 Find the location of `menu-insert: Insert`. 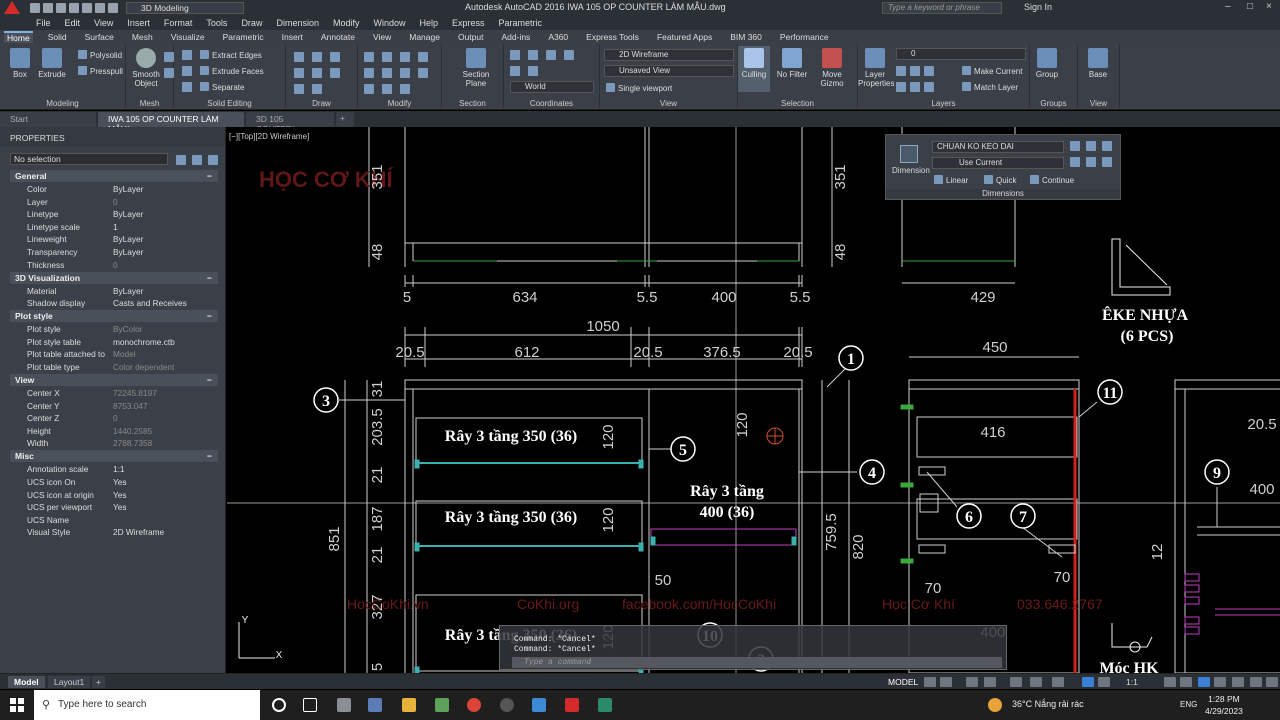

menu-insert: Insert is located at coordinates (138, 23).